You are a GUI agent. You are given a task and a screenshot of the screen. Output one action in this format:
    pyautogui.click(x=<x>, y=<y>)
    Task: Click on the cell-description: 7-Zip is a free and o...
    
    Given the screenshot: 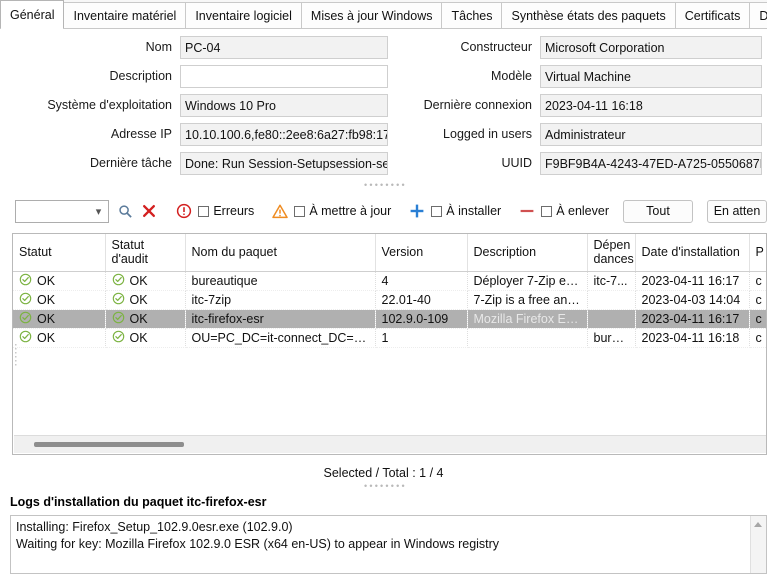 What is the action you would take?
    pyautogui.click(x=527, y=300)
    